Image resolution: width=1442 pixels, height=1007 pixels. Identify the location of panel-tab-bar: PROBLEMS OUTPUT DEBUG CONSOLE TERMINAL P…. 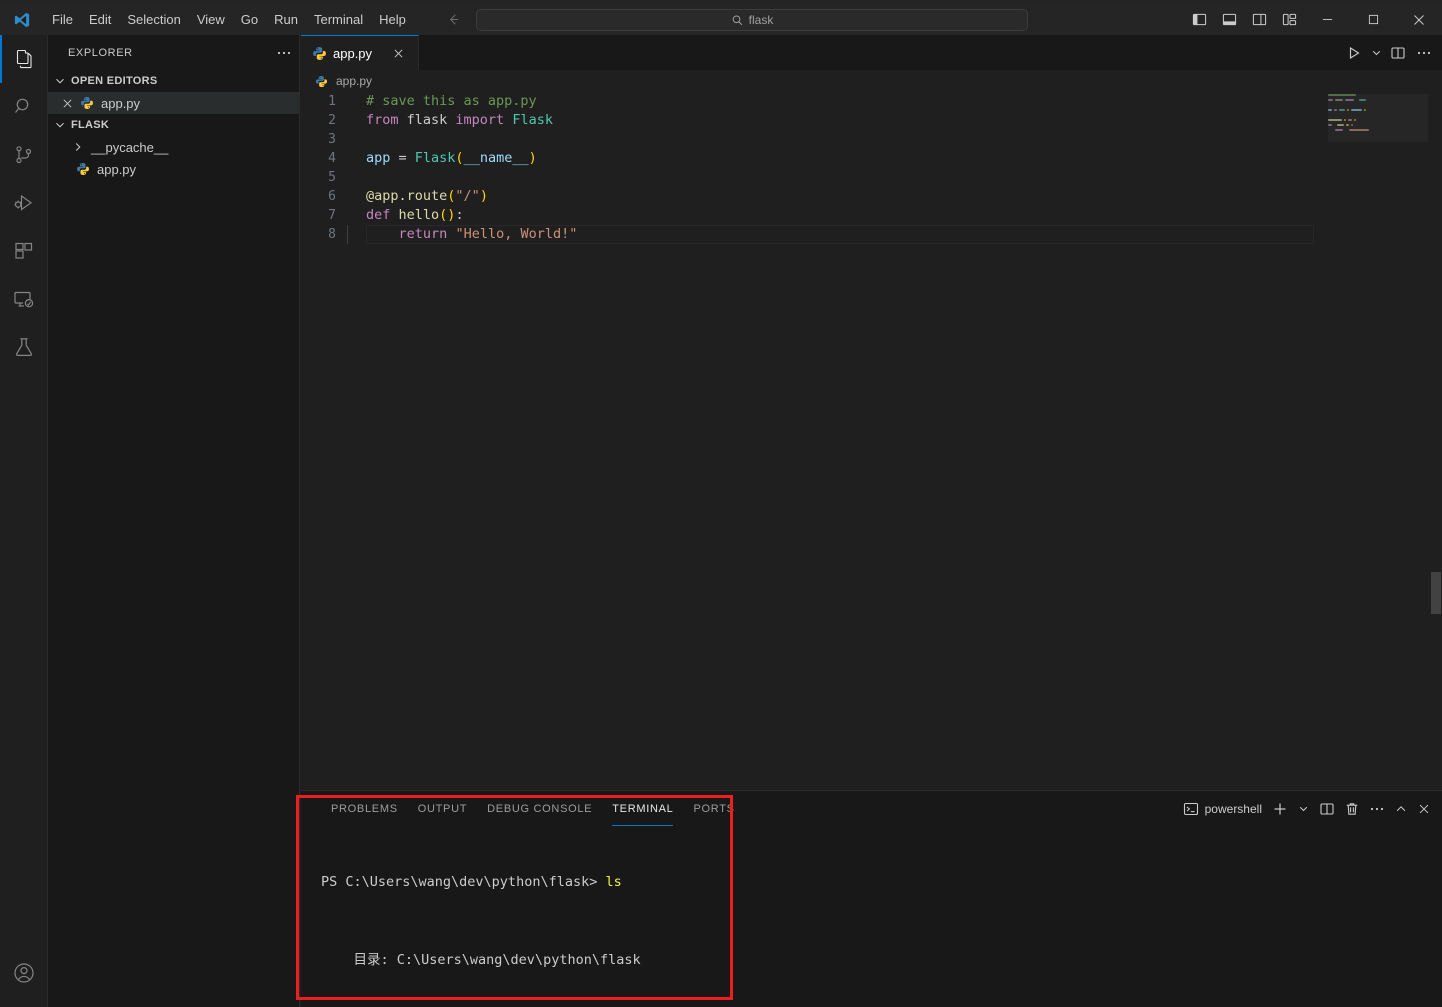
(871, 808).